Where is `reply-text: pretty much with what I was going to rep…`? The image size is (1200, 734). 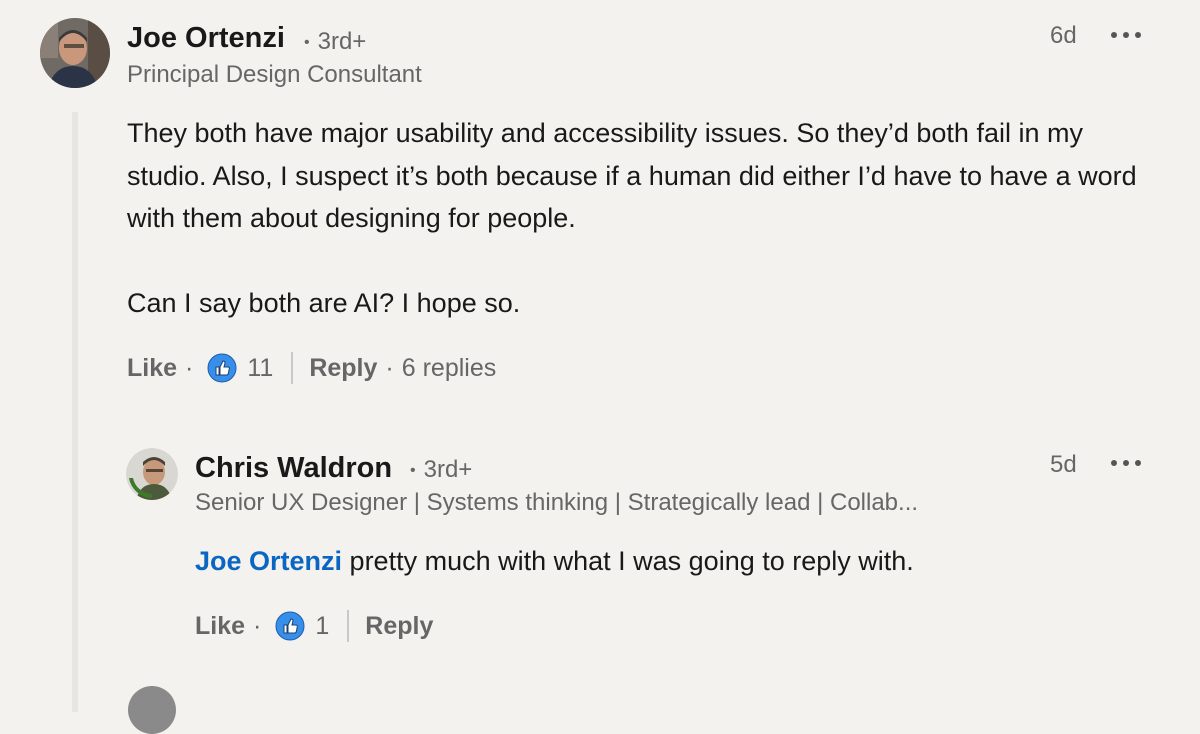
reply-text: pretty much with what I was going to rep… is located at coordinates (628, 561).